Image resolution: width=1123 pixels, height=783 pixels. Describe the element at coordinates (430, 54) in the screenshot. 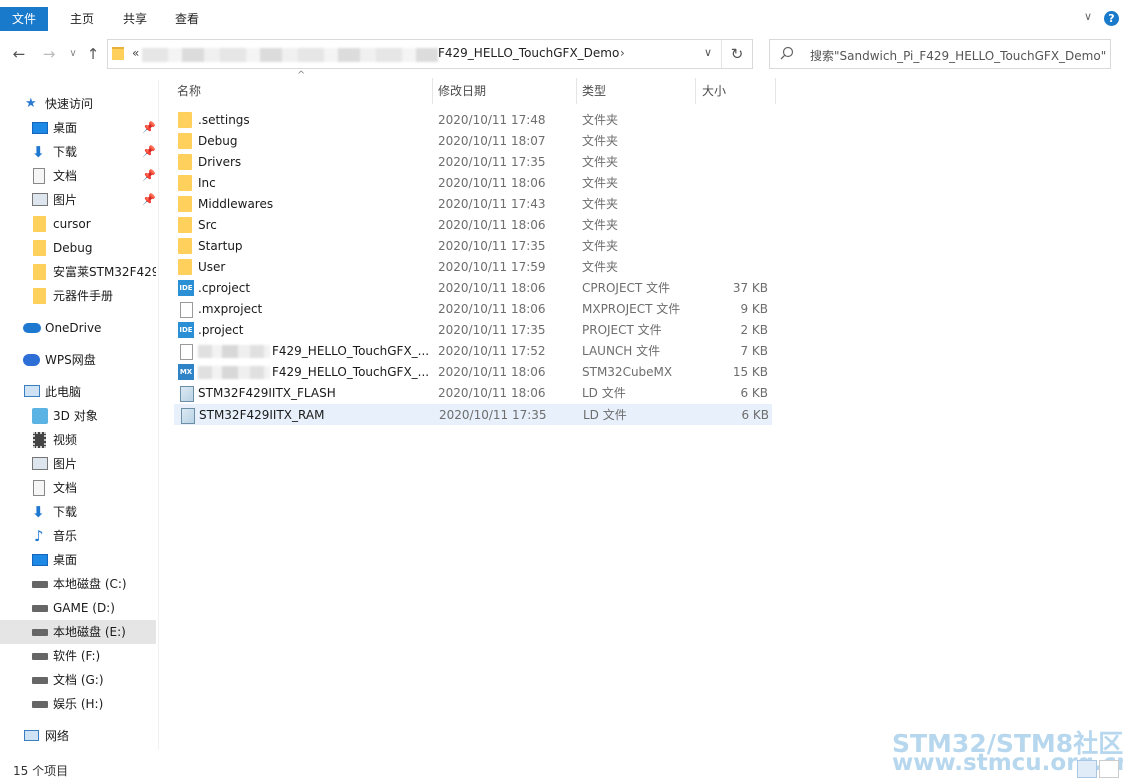

I see `address-bar: « F429_HELLO_TouchGFX_Demo › ∨ ↻` at that location.